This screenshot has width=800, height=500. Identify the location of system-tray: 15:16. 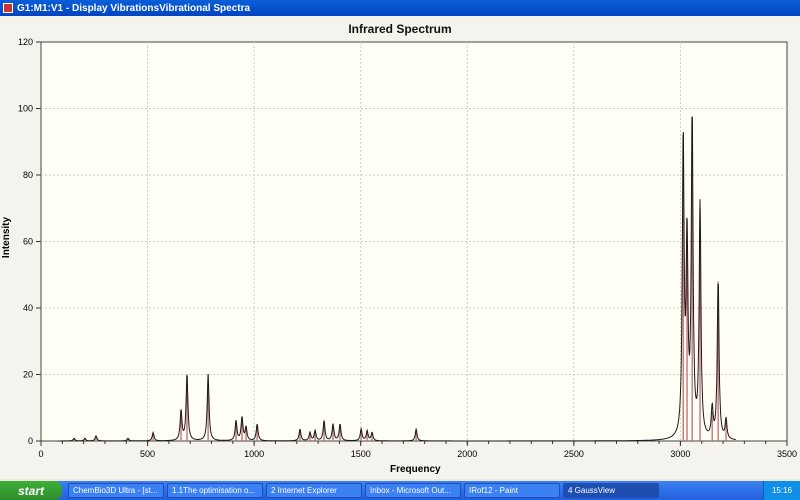
(781, 490).